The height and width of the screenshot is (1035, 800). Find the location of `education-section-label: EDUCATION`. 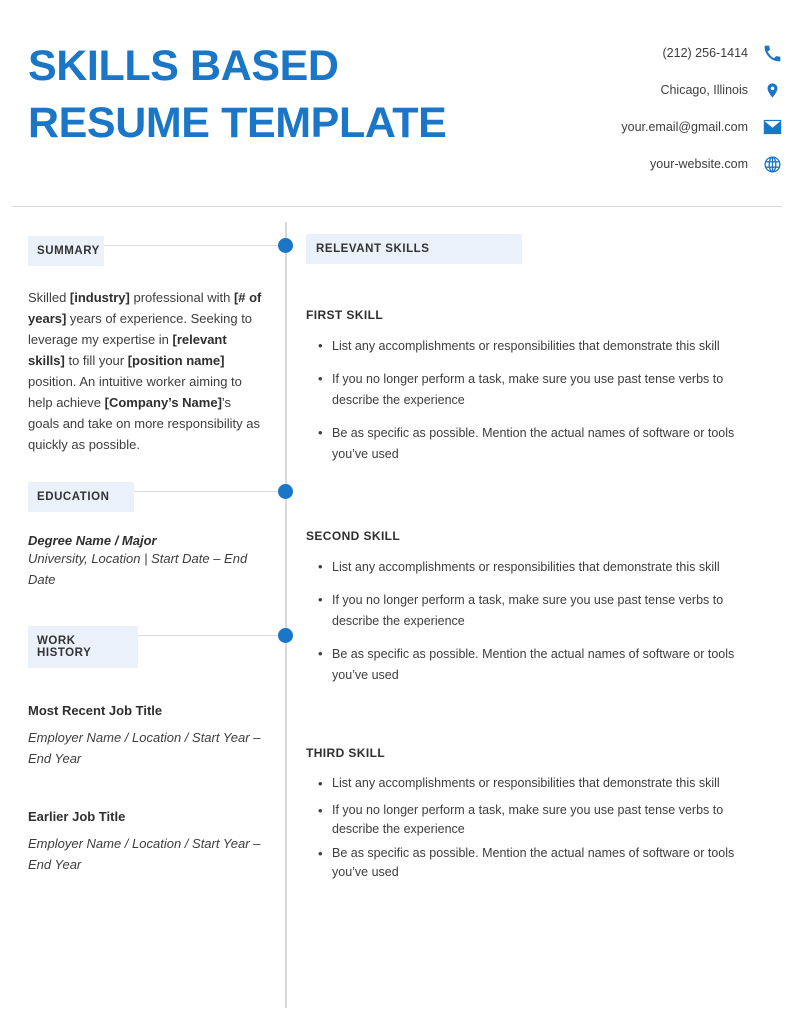

education-section-label: EDUCATION is located at coordinates (81, 497).